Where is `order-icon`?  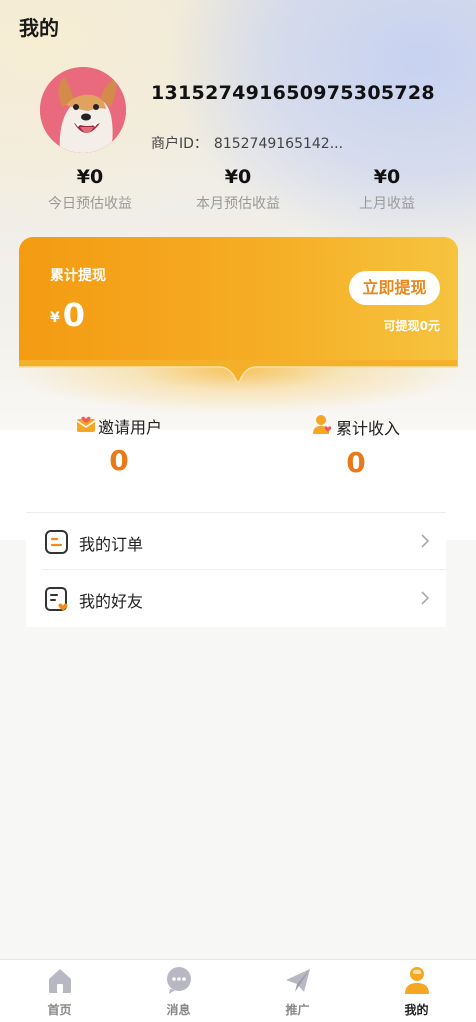 order-icon is located at coordinates (57, 544).